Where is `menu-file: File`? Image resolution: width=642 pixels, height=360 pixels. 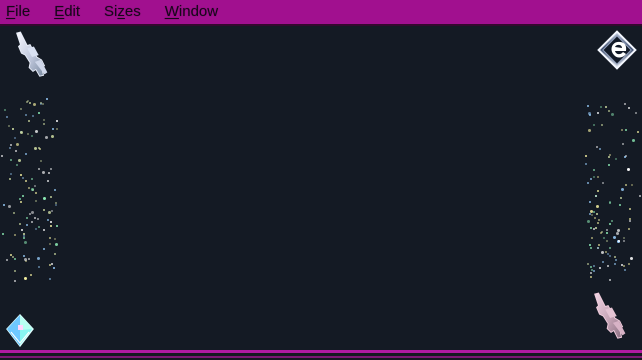
menu-file: File is located at coordinates (18, 12).